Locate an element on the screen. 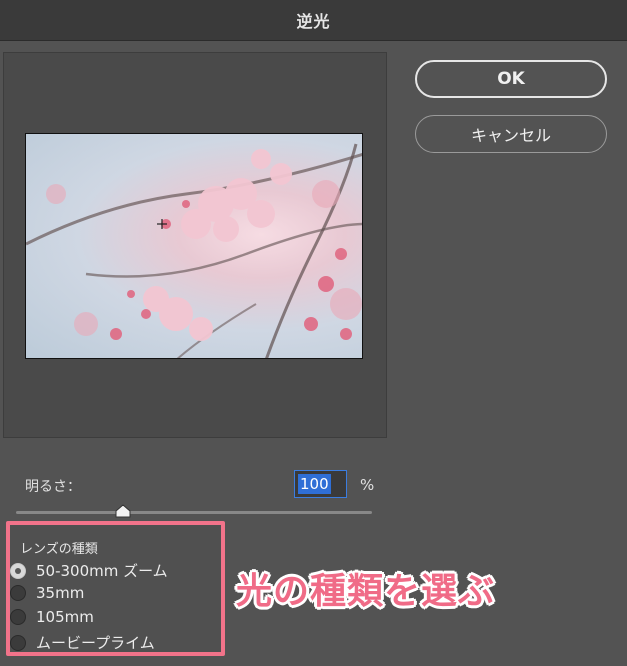 The width and height of the screenshot is (627, 666). lens-option-movie-prime: ムービープライム is located at coordinates (82, 642).